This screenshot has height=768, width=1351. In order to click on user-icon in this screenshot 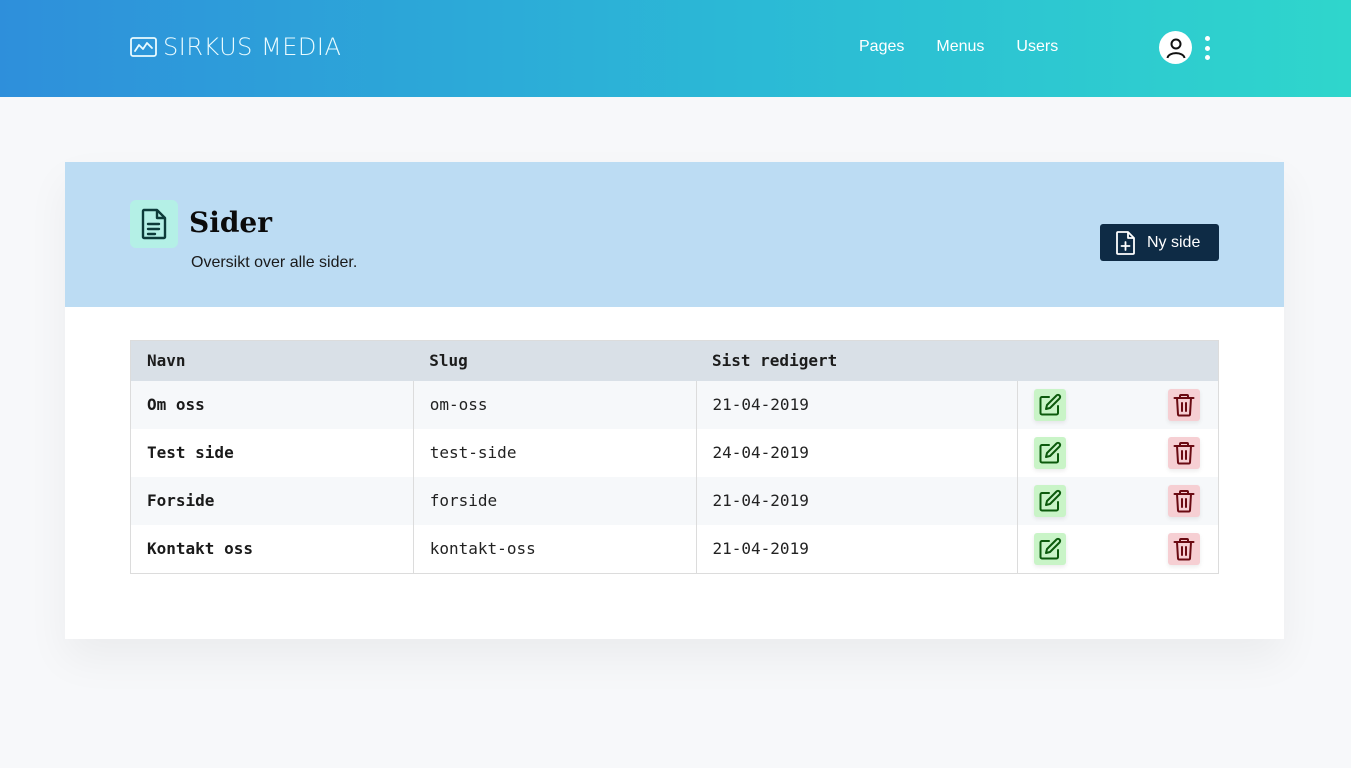, I will do `click(1176, 48)`.